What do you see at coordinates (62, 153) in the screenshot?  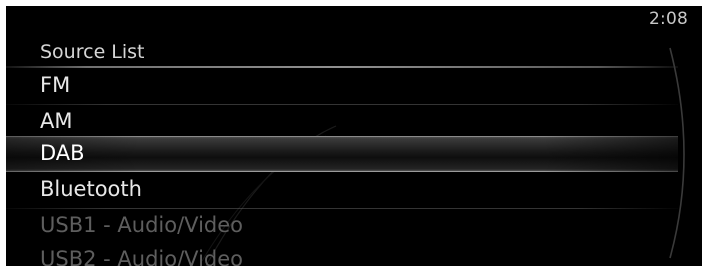 I see `list-item-label: DAB` at bounding box center [62, 153].